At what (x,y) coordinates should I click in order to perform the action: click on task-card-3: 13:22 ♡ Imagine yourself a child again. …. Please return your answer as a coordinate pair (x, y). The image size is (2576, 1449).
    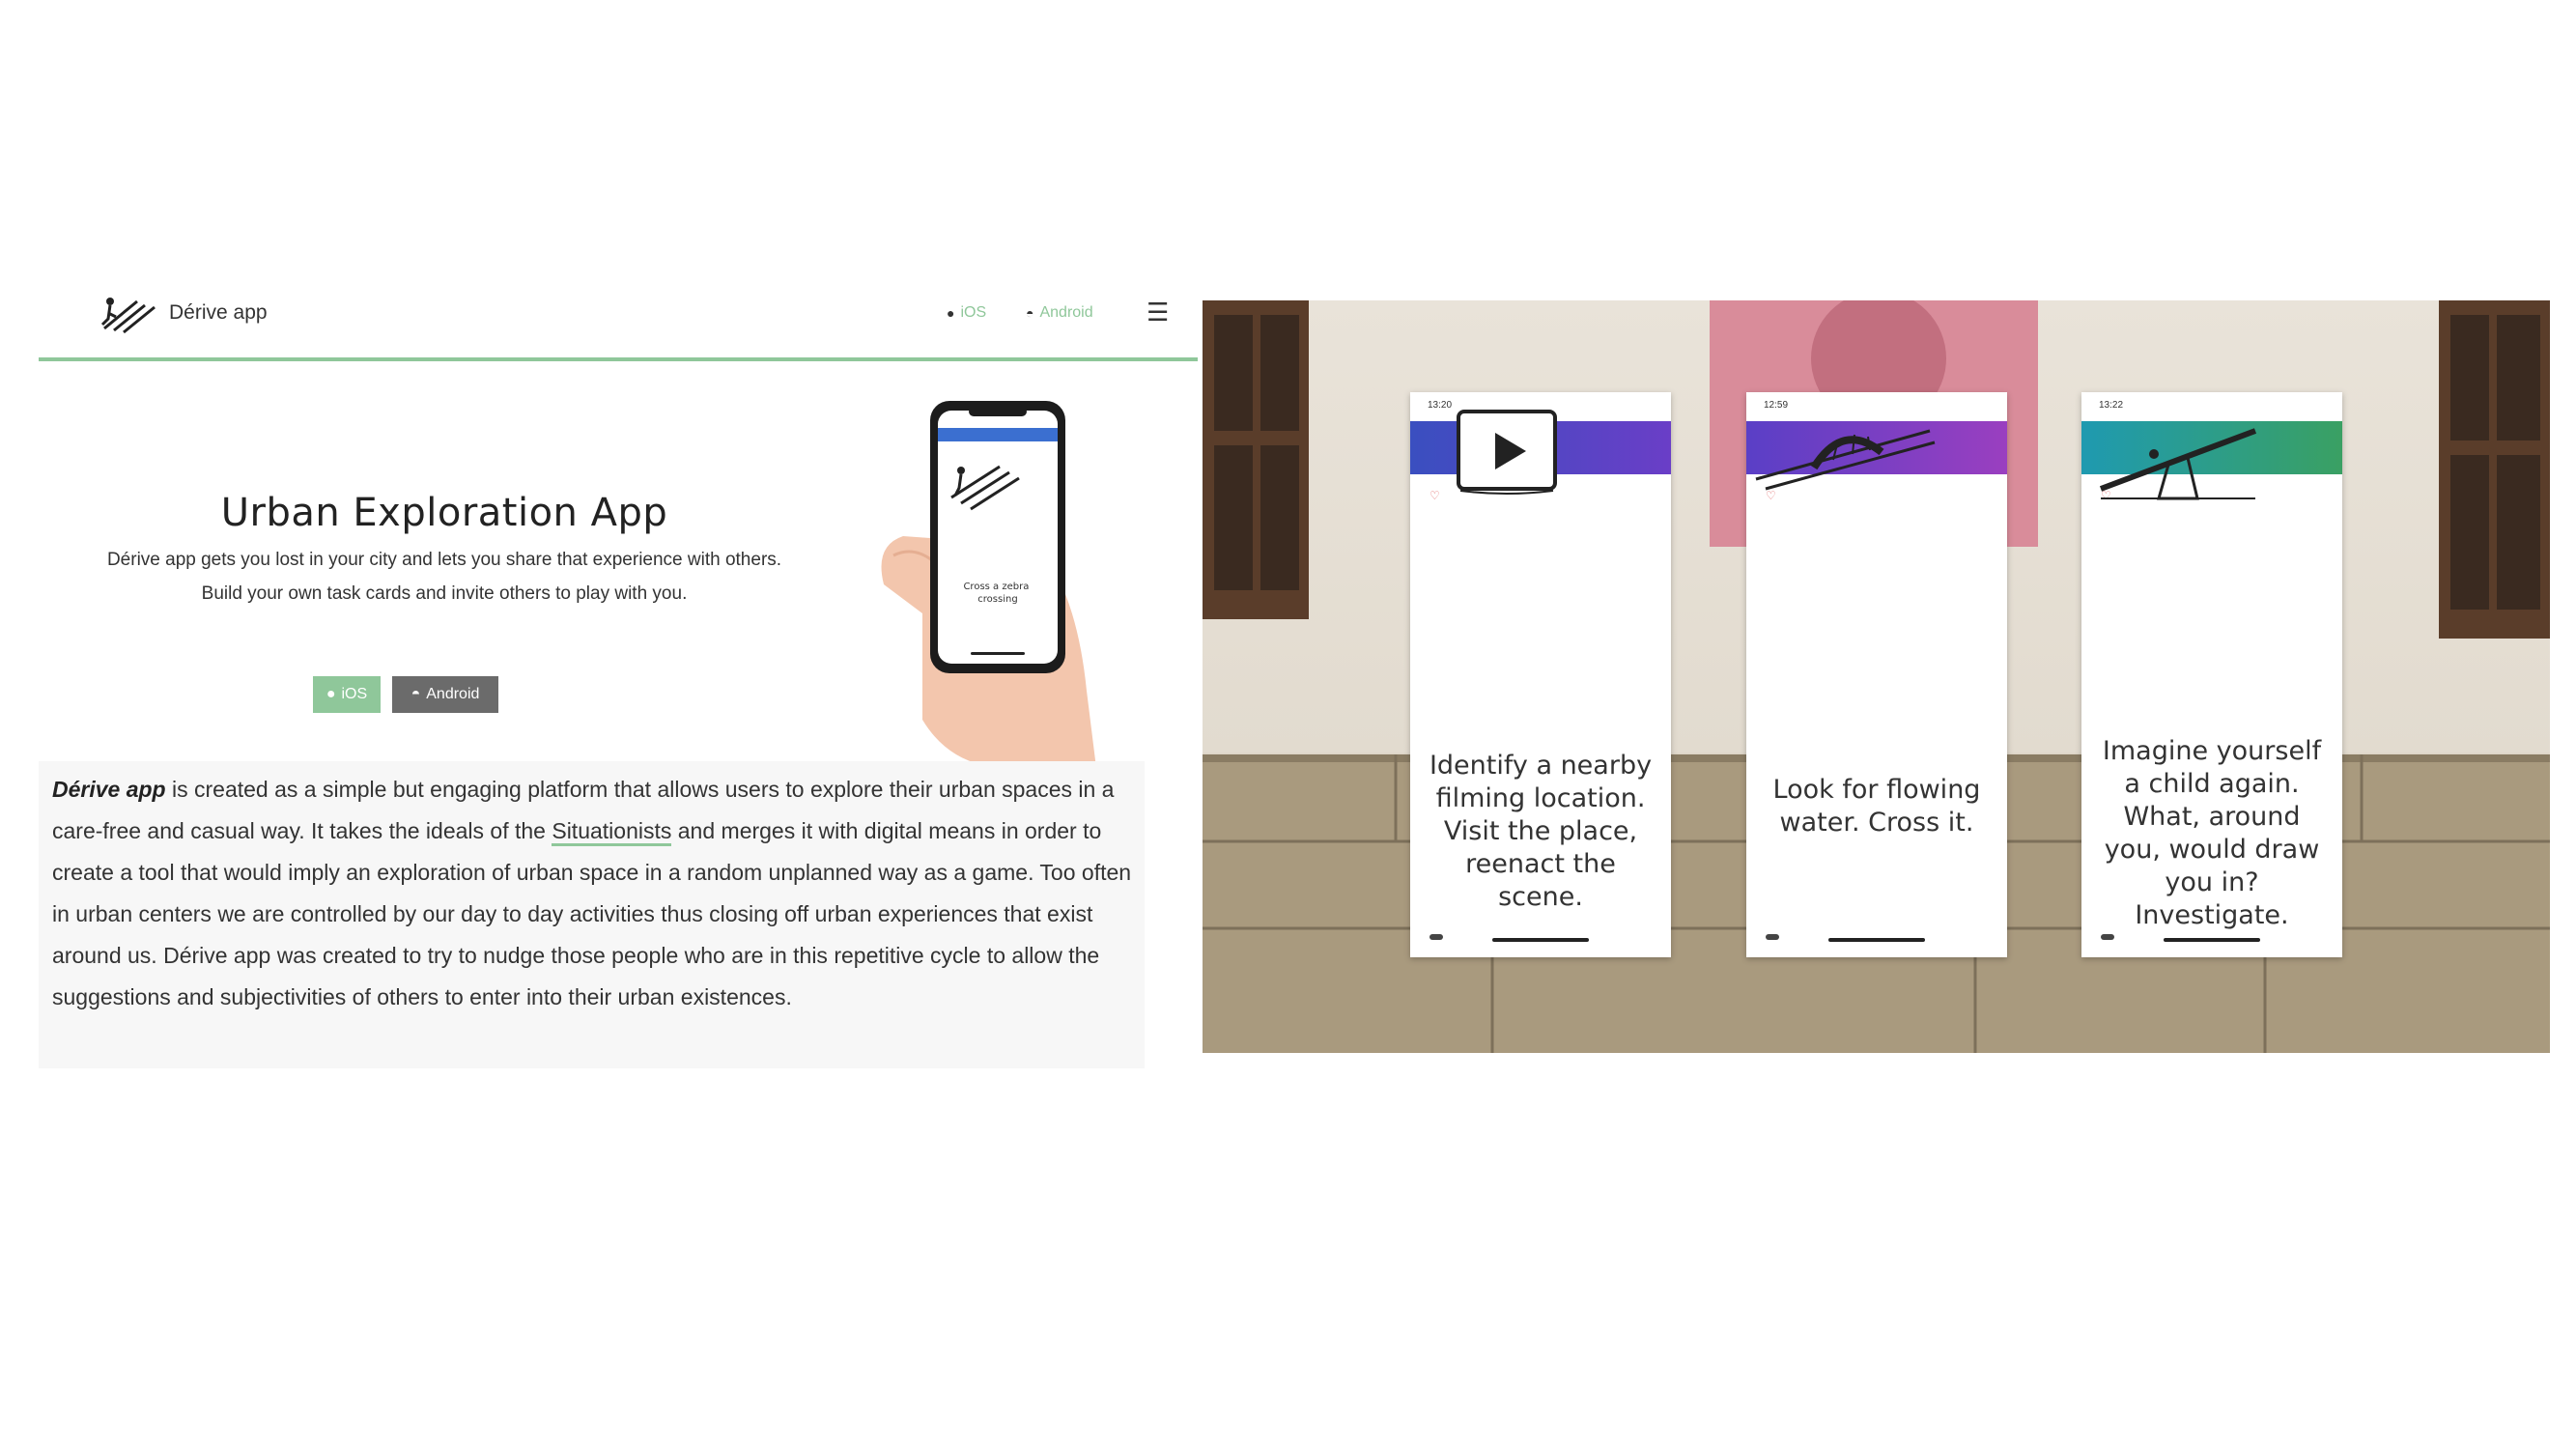
    Looking at the image, I should click on (2211, 674).